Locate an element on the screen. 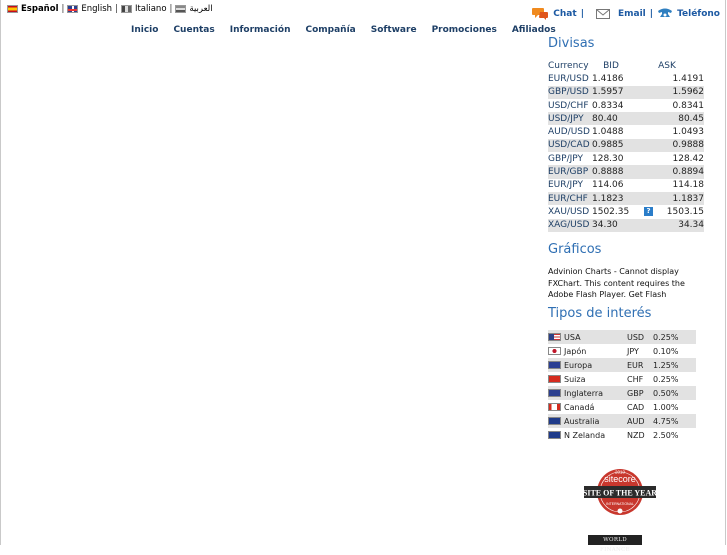 The width and height of the screenshot is (727, 555). currency-pair: EUR/GBP is located at coordinates (568, 172).